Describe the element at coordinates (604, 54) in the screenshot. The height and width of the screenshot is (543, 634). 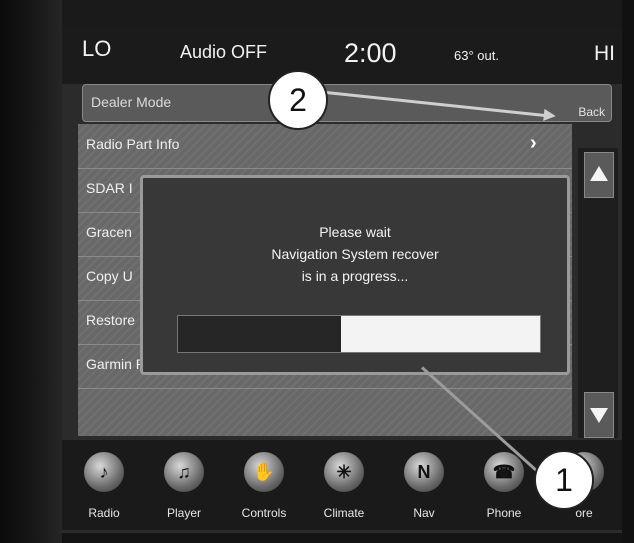
I see `temp-hi-button: HI` at that location.